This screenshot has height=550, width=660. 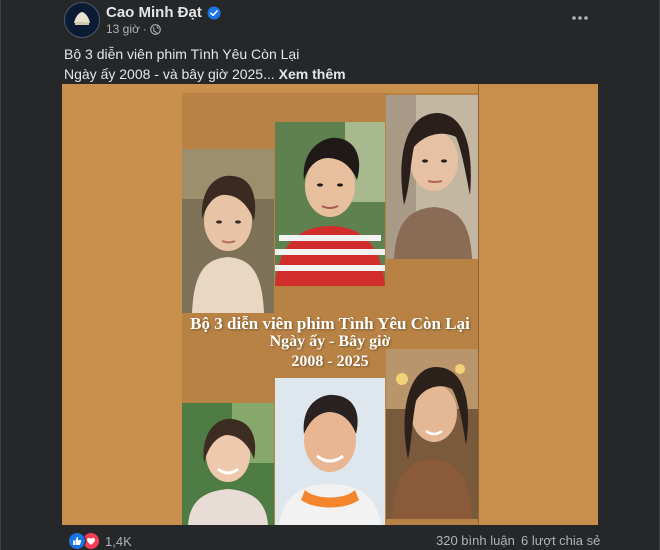 I want to click on comment-count-link: 320 bình luận, so click(x=475, y=540).